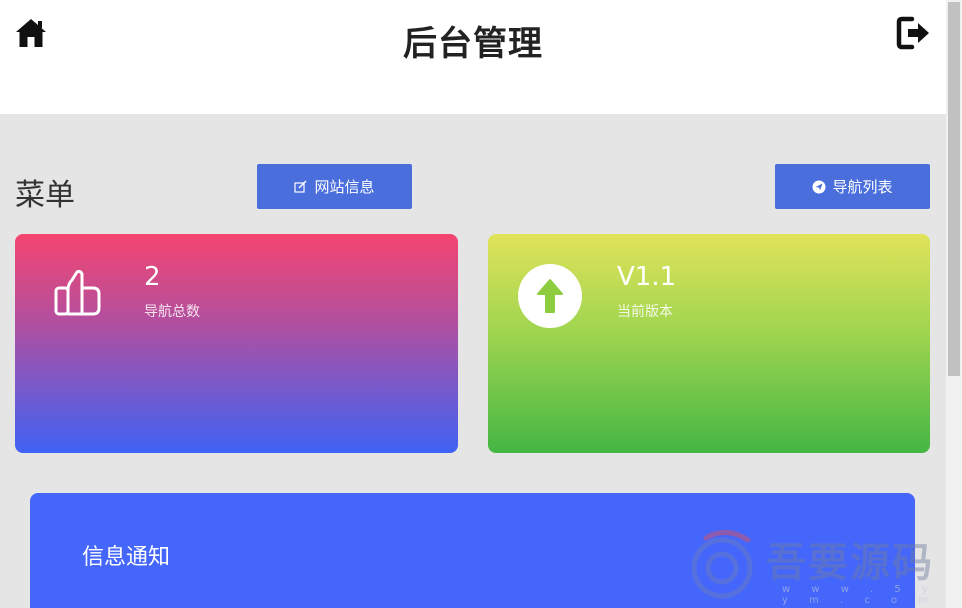 The height and width of the screenshot is (608, 962). I want to click on nav-list-label: 导航列表, so click(862, 187).